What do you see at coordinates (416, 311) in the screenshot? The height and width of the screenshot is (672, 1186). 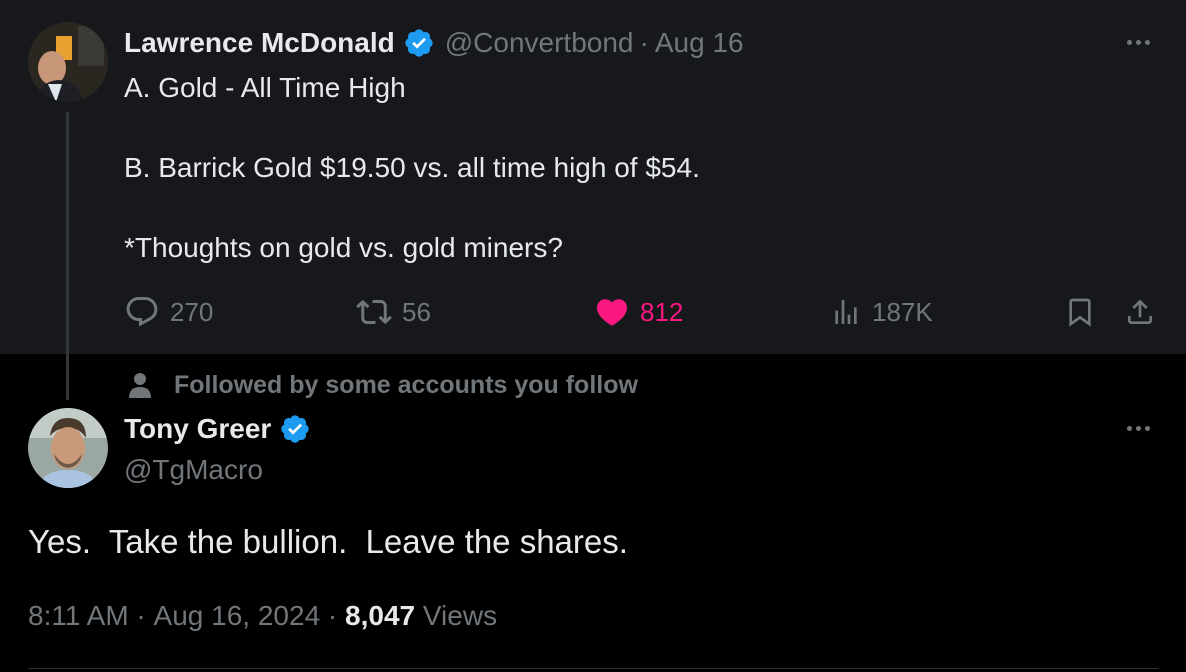 I see `repost-count: 56` at bounding box center [416, 311].